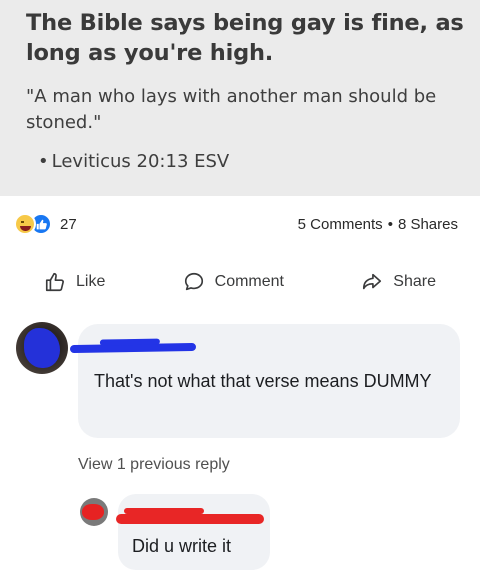  Describe the element at coordinates (414, 281) in the screenshot. I see `share-label: Share` at that location.